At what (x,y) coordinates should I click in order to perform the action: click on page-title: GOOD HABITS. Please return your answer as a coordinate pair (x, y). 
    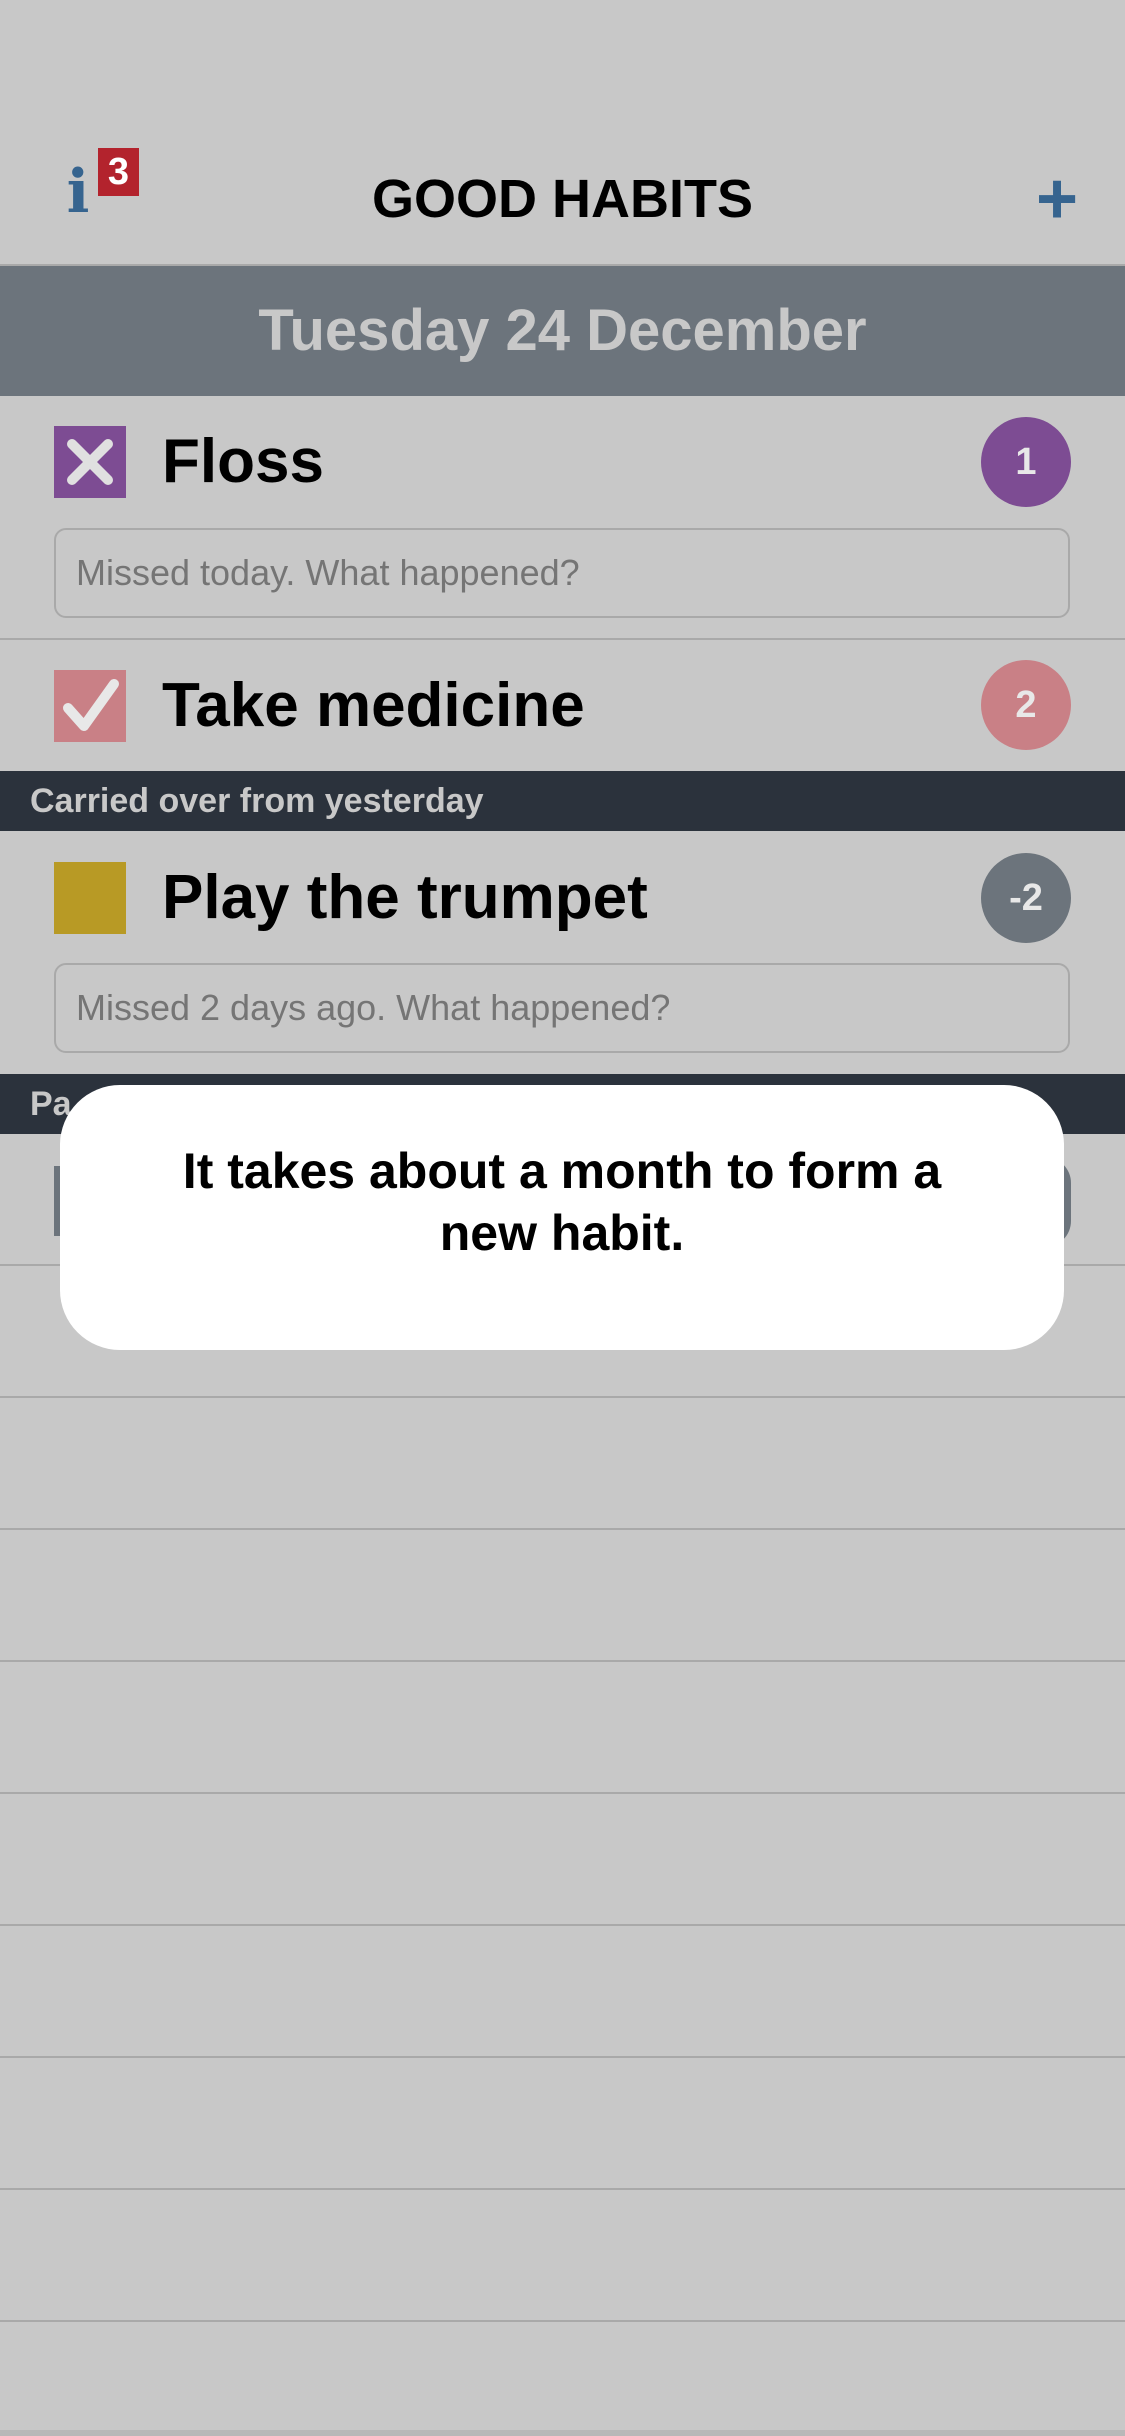
    Looking at the image, I should click on (562, 199).